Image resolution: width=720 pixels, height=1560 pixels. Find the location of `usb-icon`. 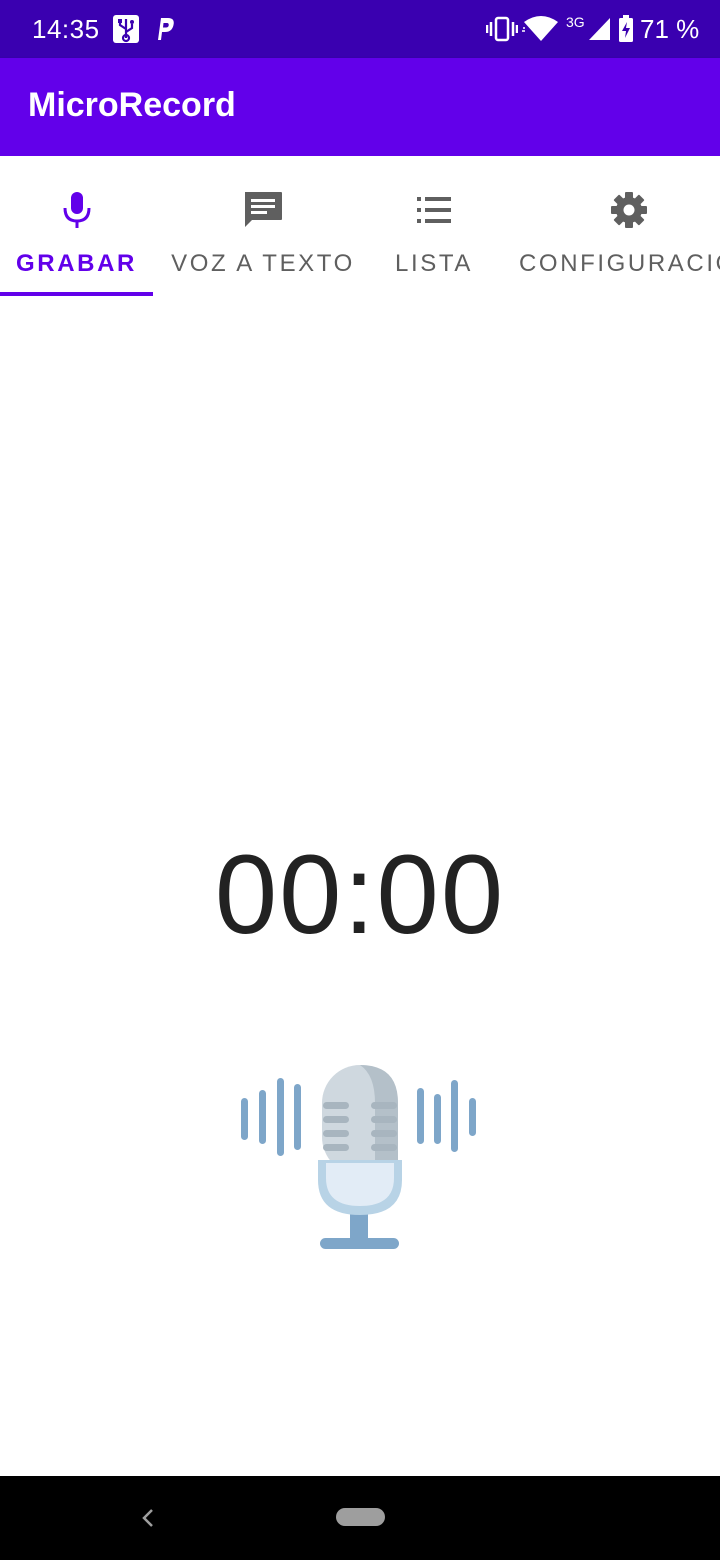

usb-icon is located at coordinates (126, 31).